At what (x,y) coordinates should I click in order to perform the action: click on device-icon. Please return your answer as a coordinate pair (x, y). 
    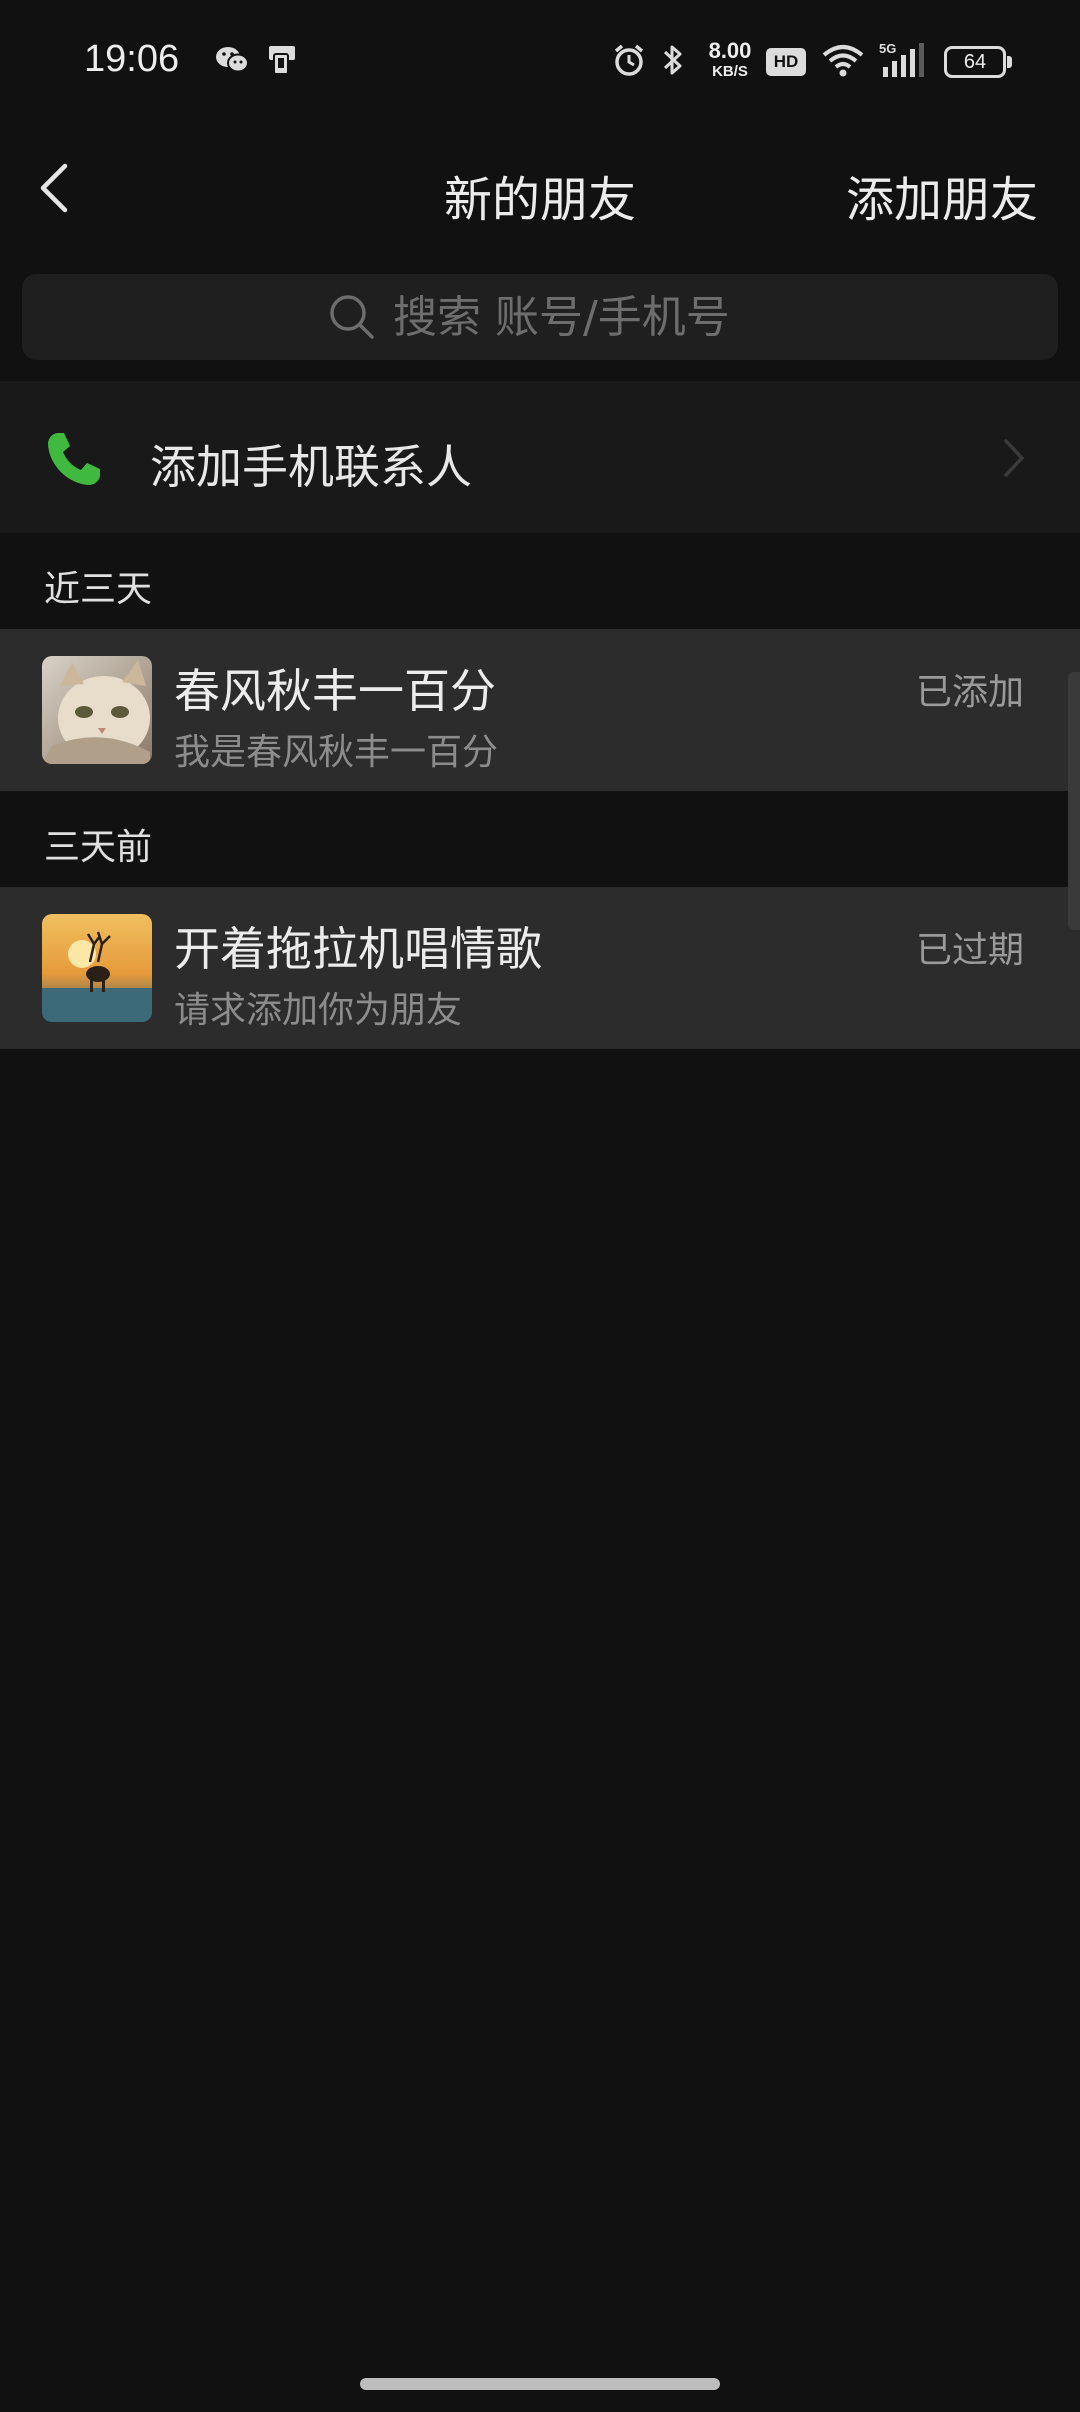
    Looking at the image, I should click on (282, 60).